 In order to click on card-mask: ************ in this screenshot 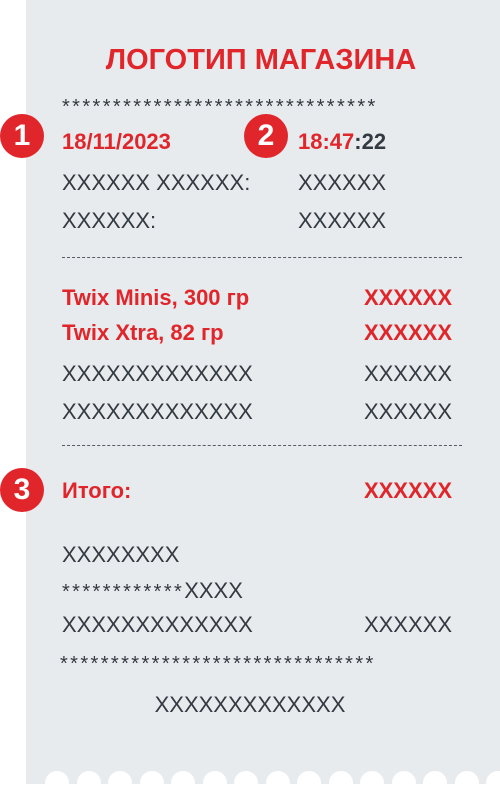, I will do `click(123, 592)`.